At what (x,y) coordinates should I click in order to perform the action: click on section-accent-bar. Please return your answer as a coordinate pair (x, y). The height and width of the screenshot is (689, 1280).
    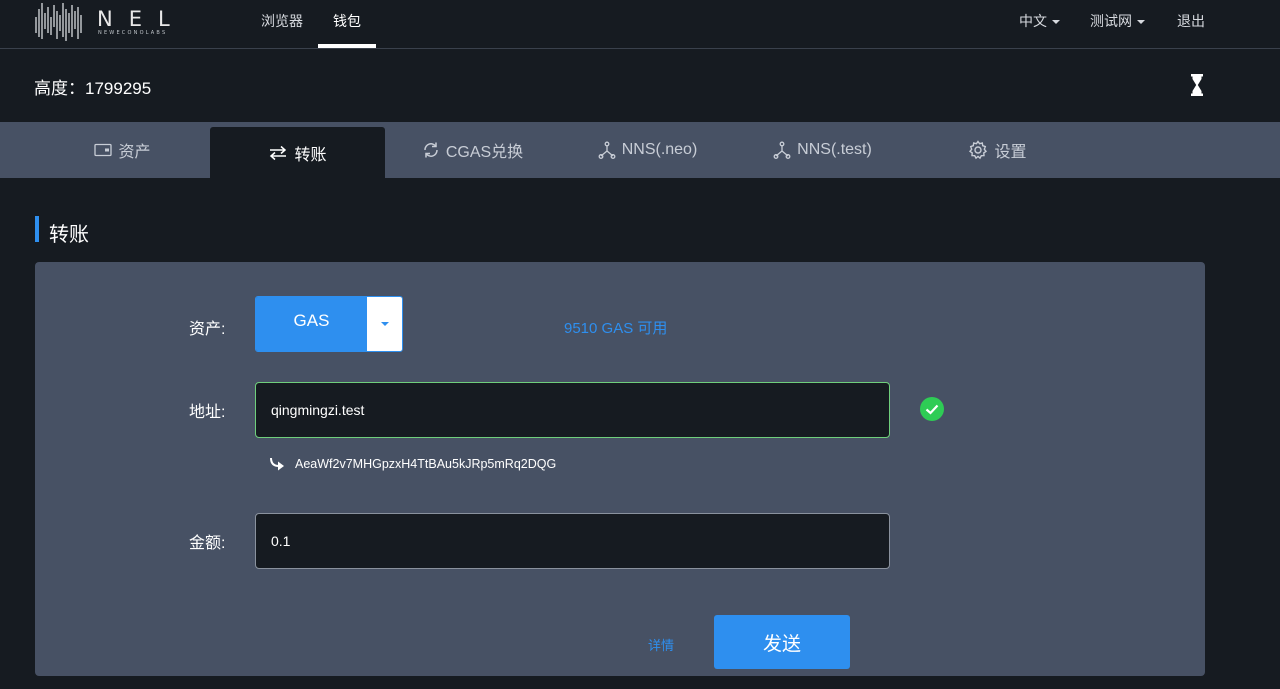
    Looking at the image, I should click on (37, 229).